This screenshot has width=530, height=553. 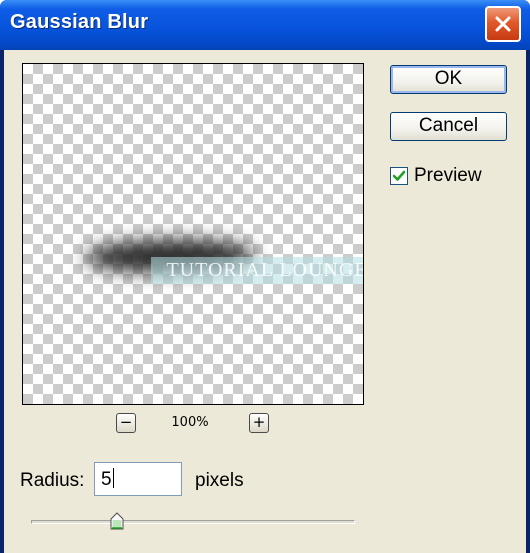 What do you see at coordinates (259, 423) in the screenshot?
I see `zoom-in-button: +` at bounding box center [259, 423].